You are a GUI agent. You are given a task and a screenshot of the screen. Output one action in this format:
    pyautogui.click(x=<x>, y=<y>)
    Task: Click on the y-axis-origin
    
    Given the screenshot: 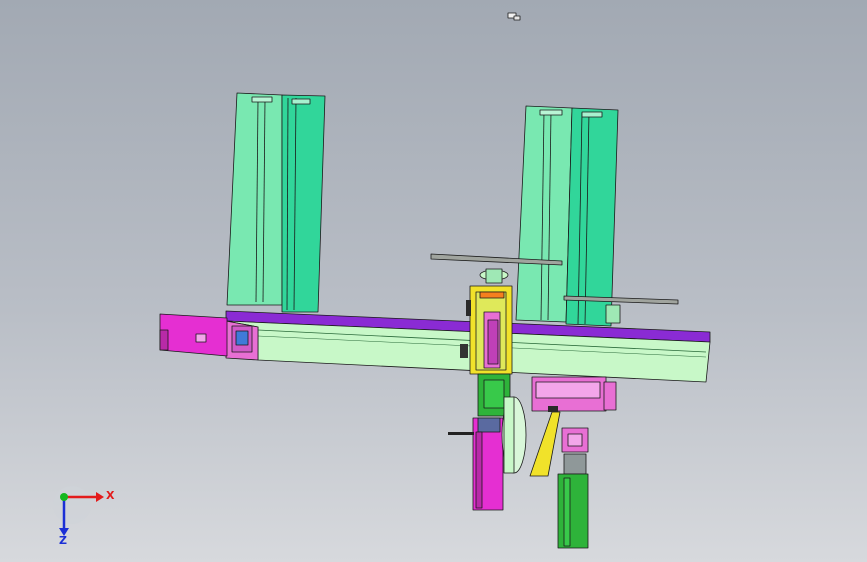 What is the action you would take?
    pyautogui.click(x=64, y=497)
    